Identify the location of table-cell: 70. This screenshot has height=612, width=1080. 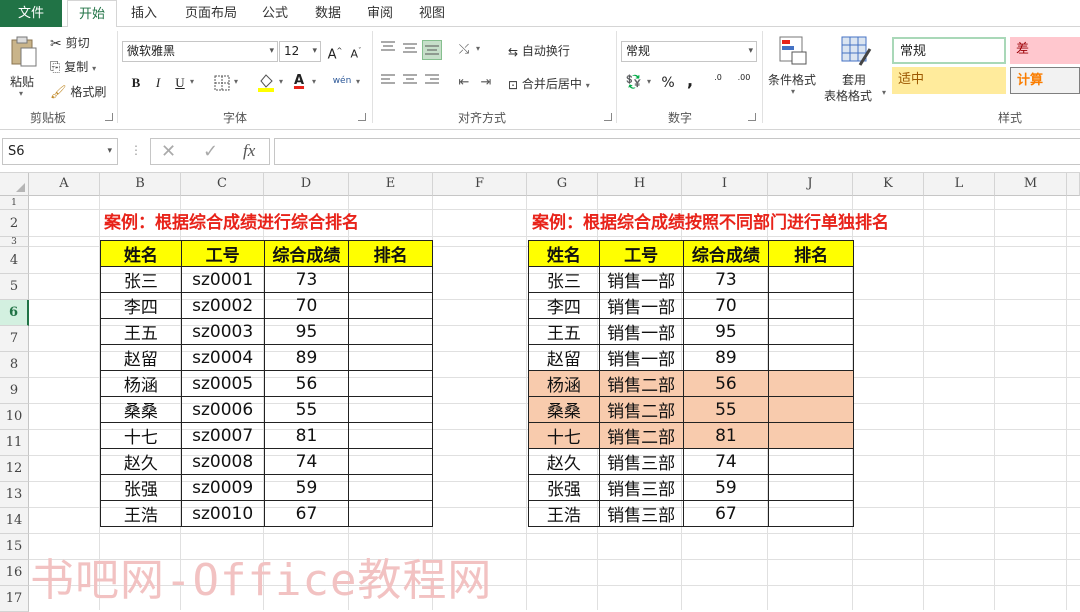
(726, 305).